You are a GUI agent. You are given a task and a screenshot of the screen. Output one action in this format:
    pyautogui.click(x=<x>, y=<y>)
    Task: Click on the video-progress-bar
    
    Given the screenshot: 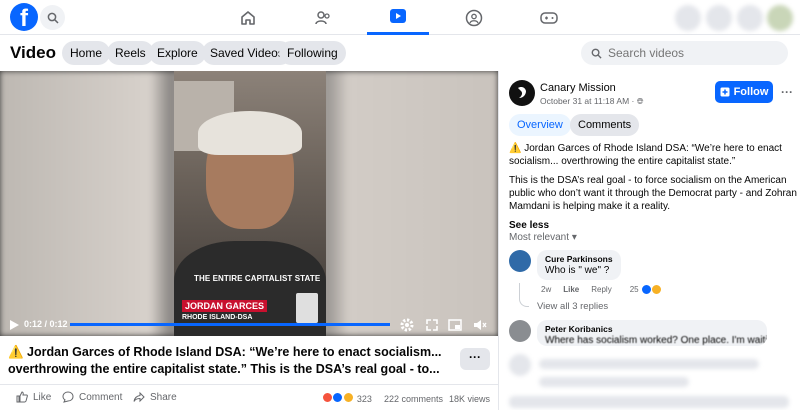 What is the action you would take?
    pyautogui.click(x=230, y=324)
    